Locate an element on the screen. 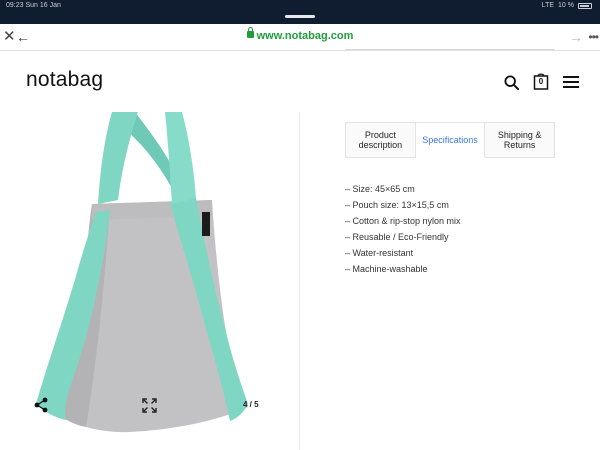  tab-specifications: Specifications is located at coordinates (450, 140).